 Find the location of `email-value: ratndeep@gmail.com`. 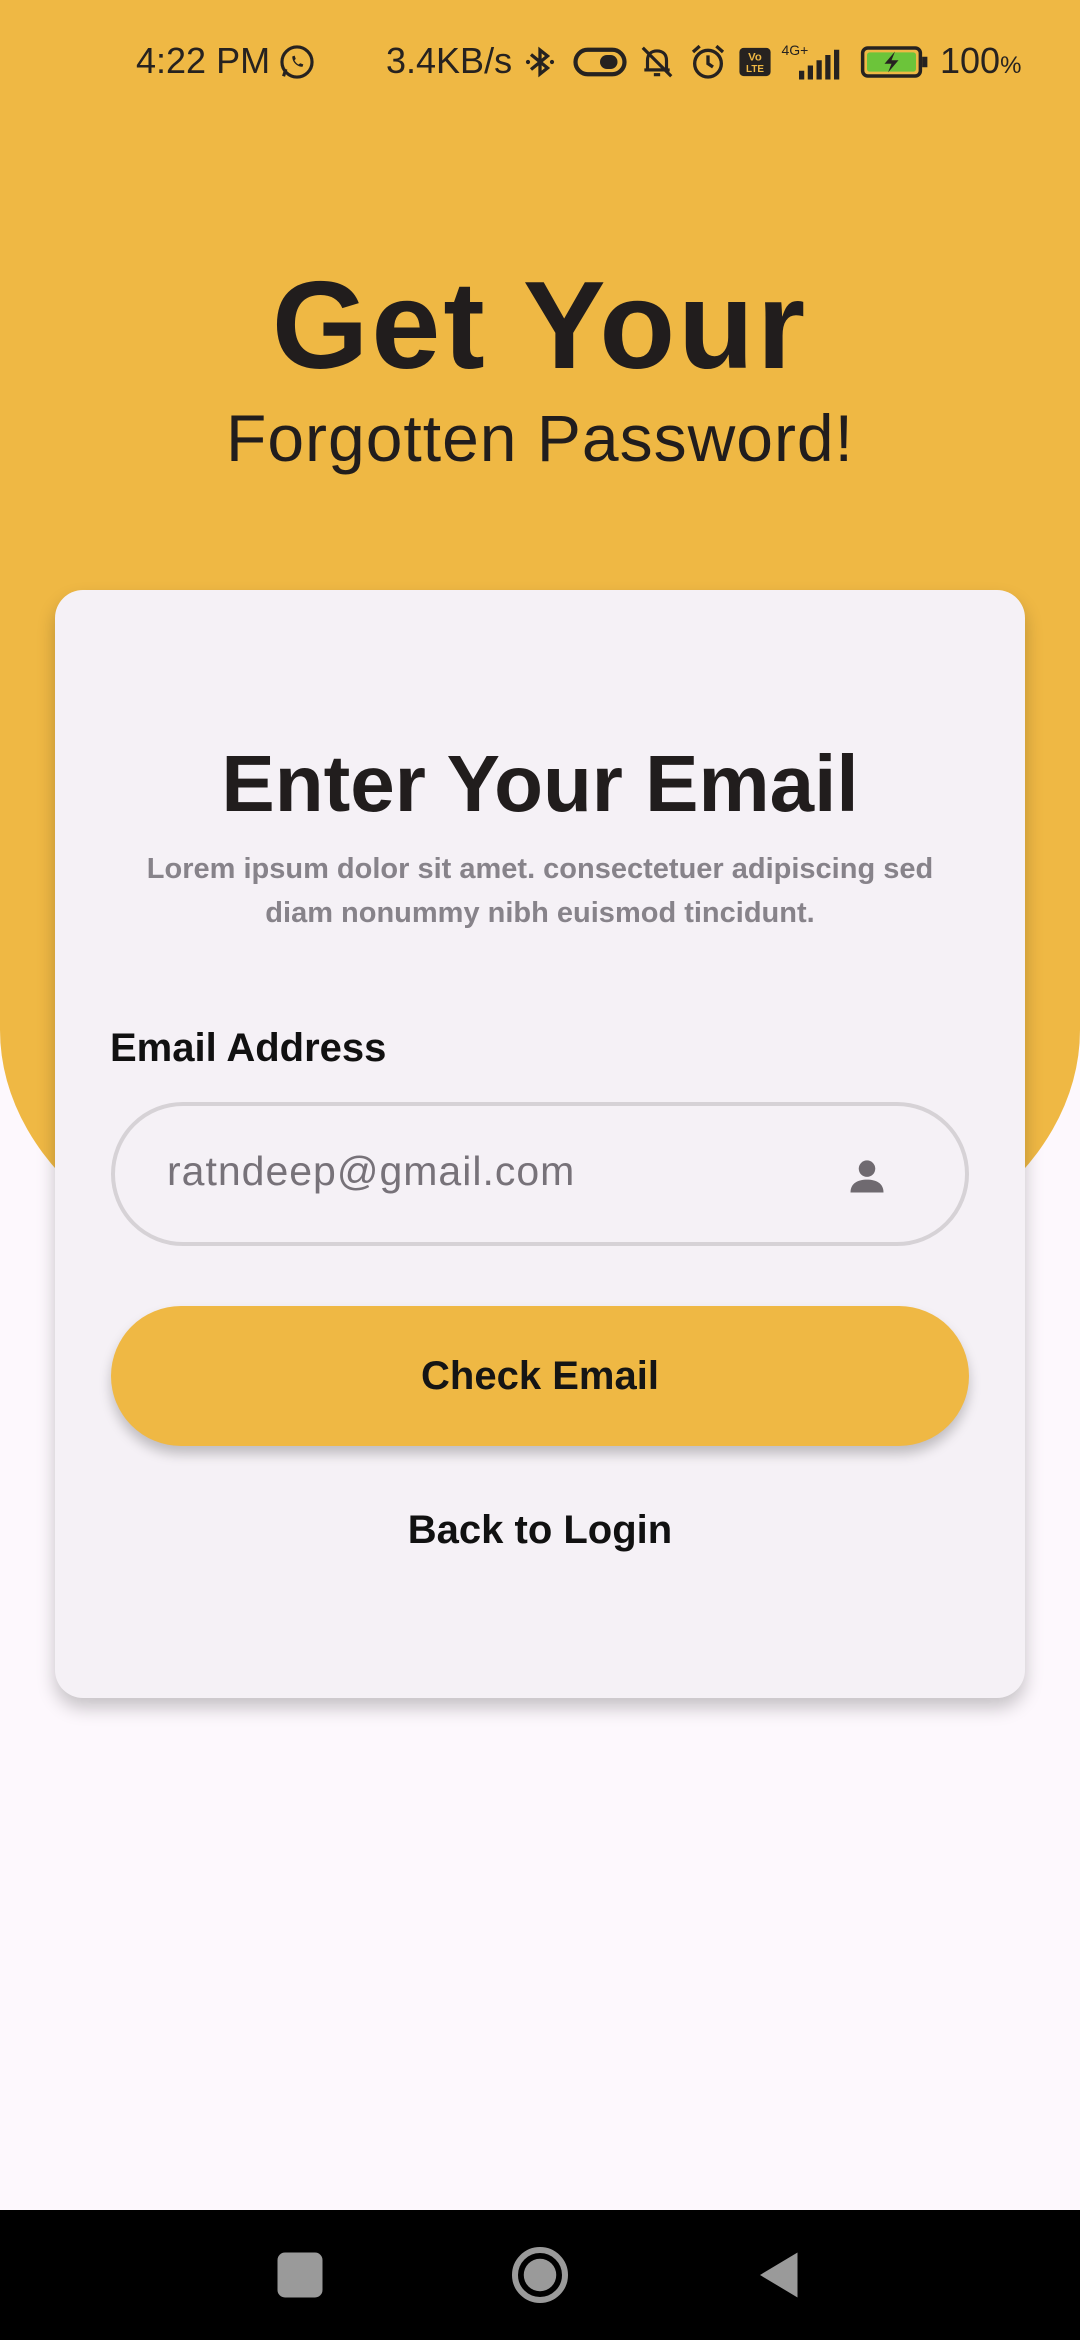

email-value: ratndeep@gmail.com is located at coordinates (371, 1171).